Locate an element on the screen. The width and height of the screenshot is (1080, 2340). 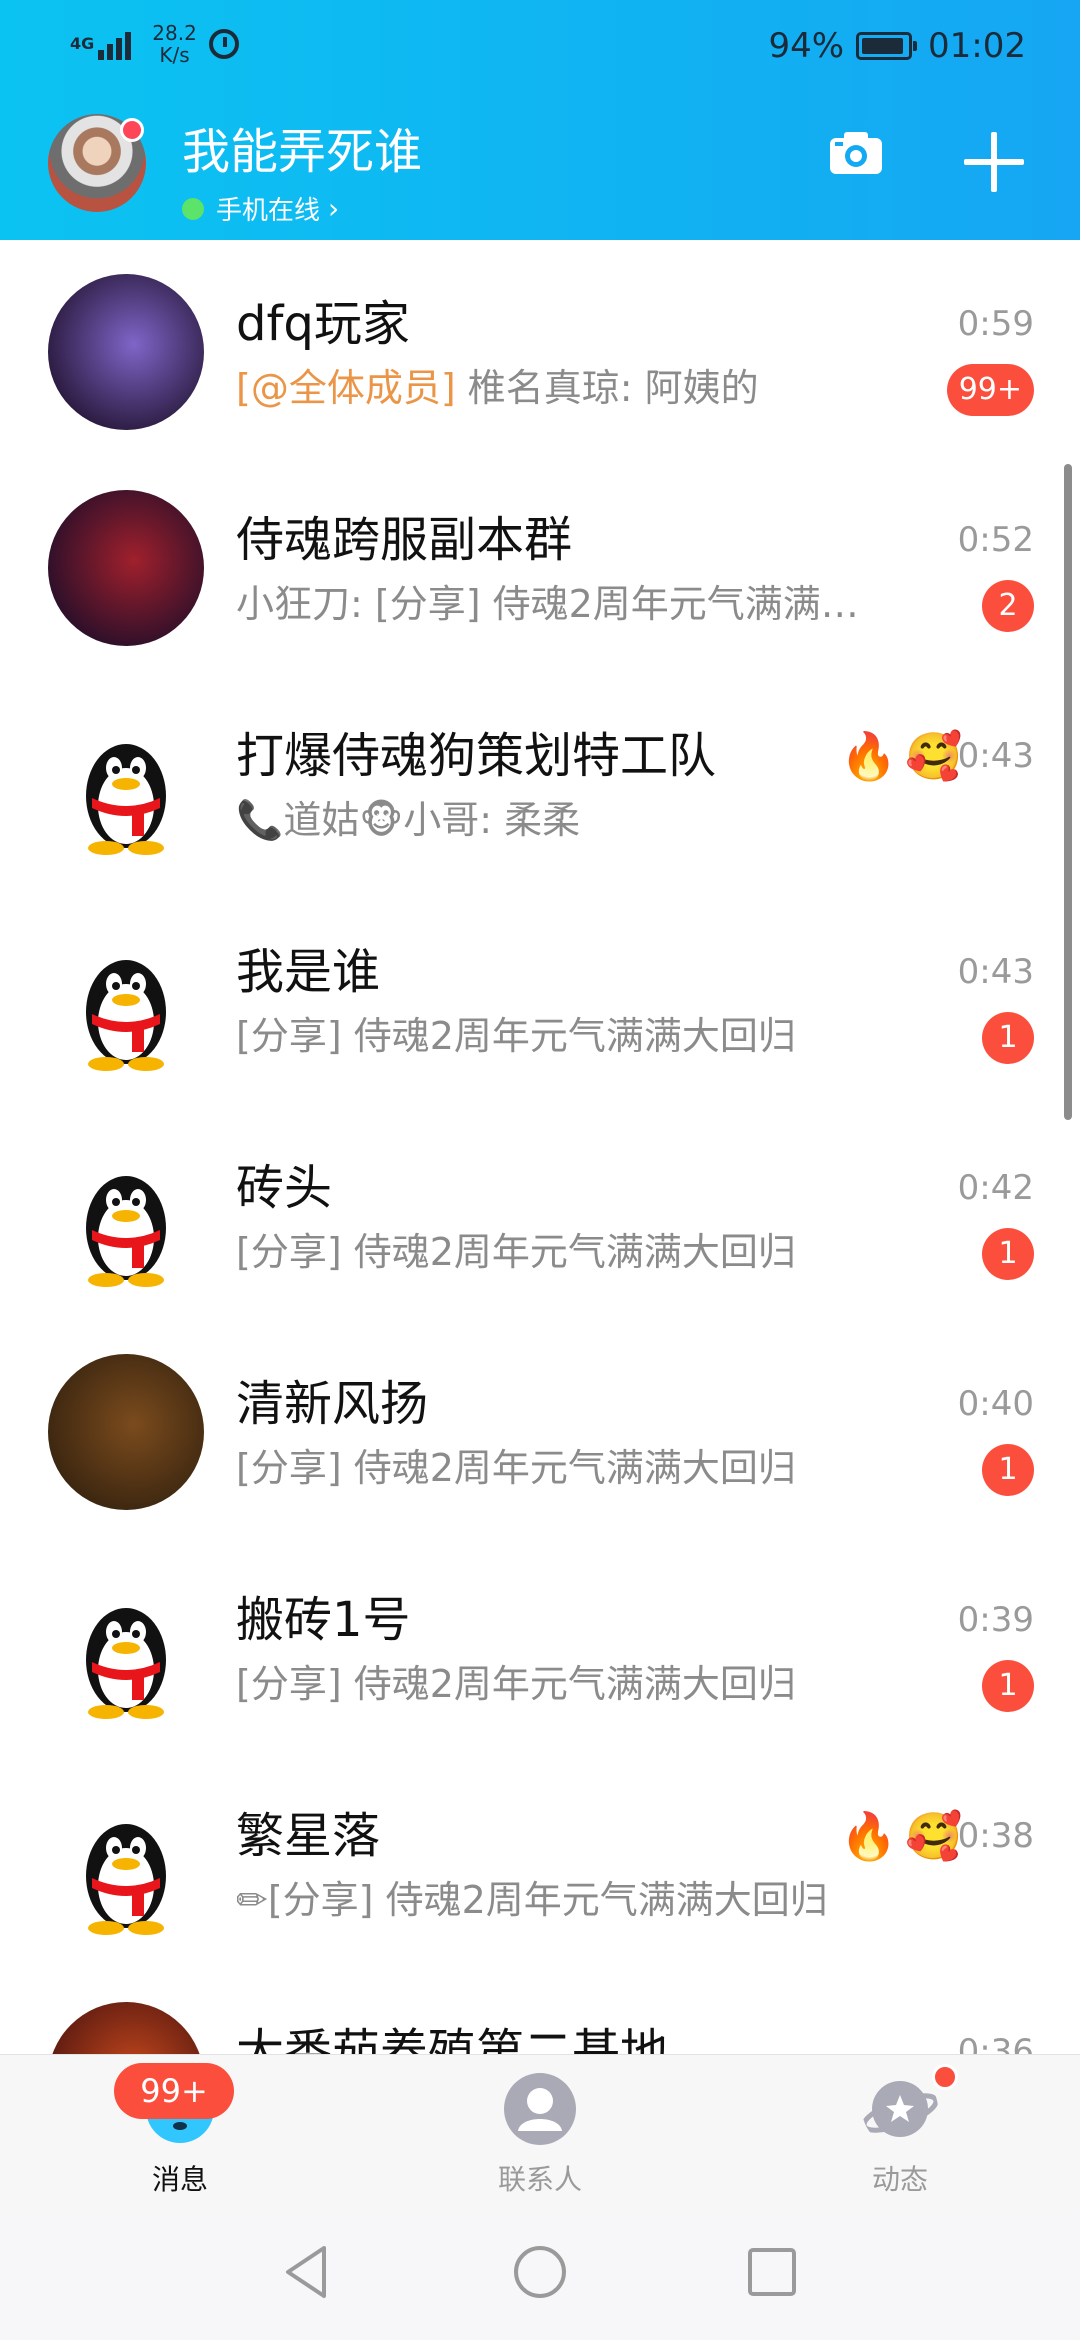
network-type: 4G is located at coordinates (82, 43).